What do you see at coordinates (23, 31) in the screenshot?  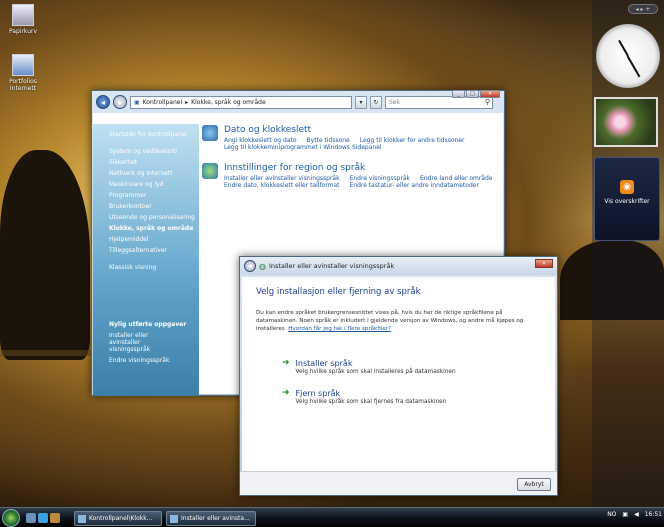 I see `desktop-icon-label: Papirkurv` at bounding box center [23, 31].